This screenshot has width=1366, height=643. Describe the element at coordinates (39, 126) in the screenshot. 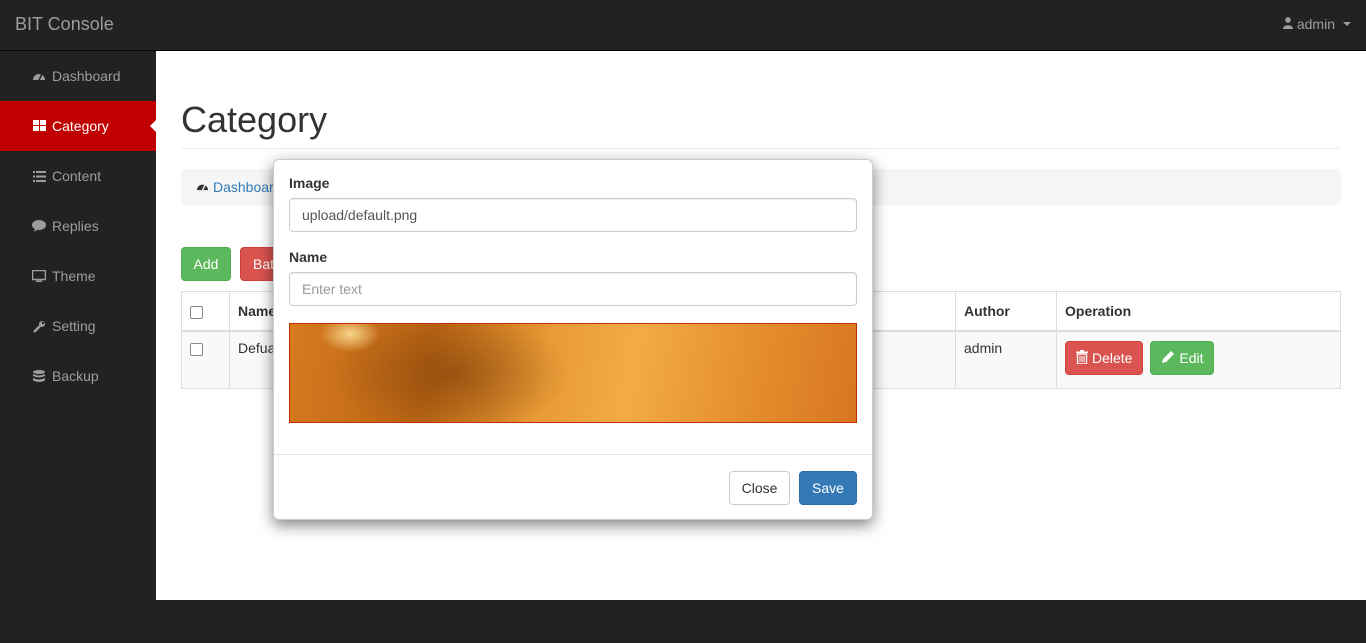

I see `th-large-icon` at that location.